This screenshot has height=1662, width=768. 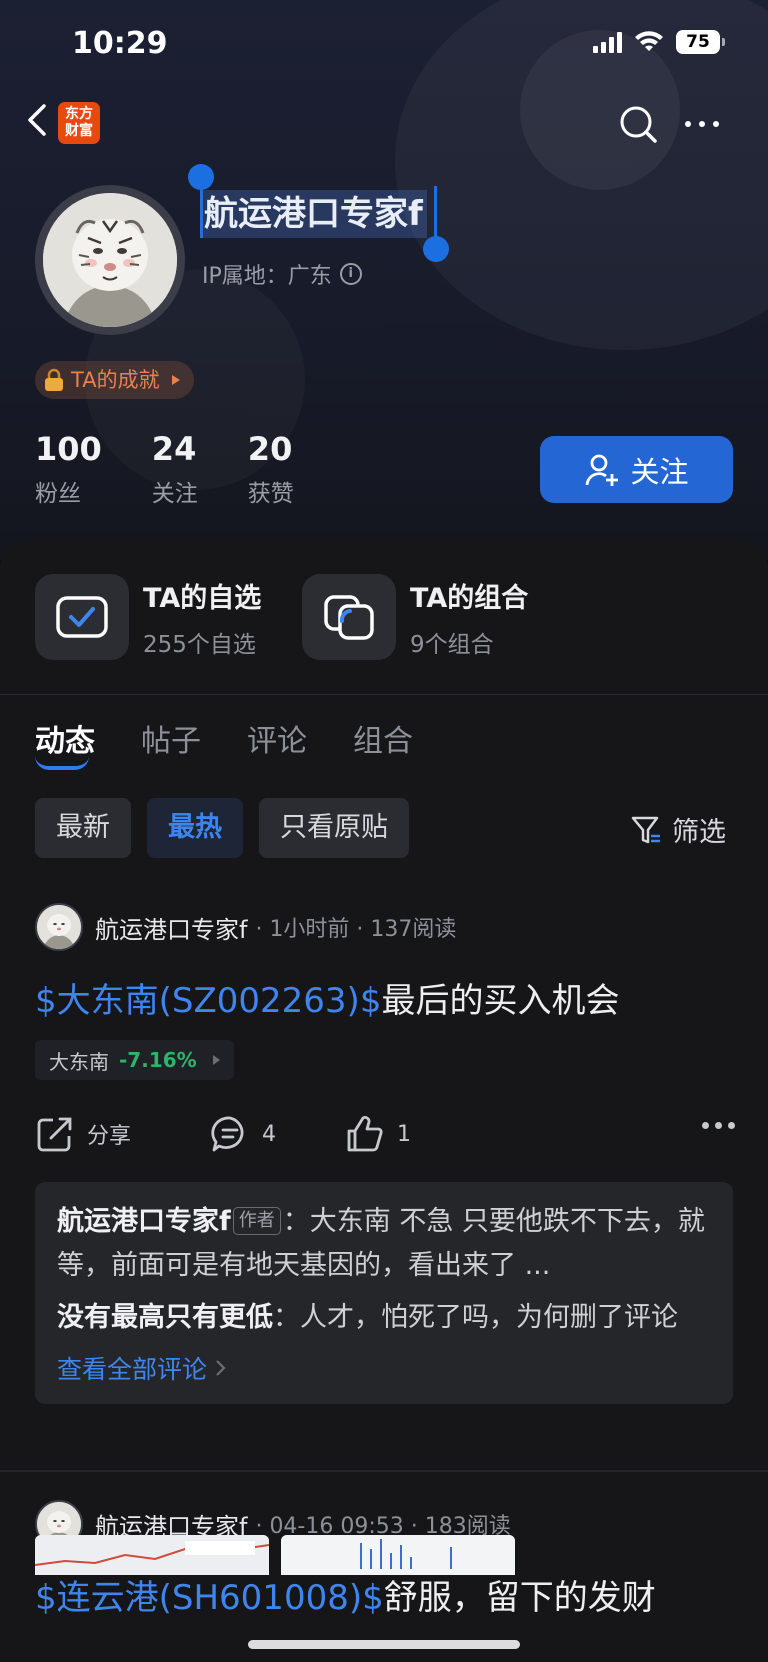 What do you see at coordinates (602, 470) in the screenshot?
I see `add-user-icon` at bounding box center [602, 470].